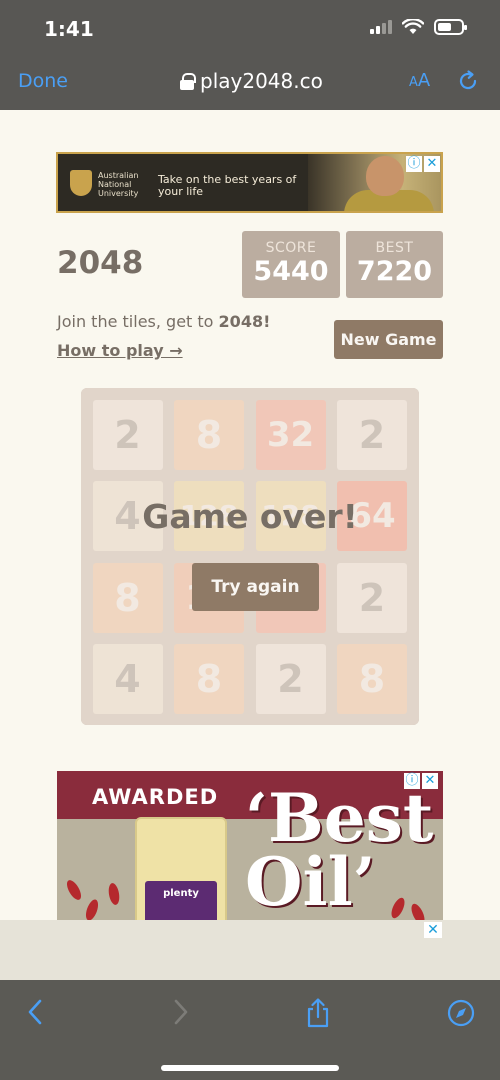 The height and width of the screenshot is (1080, 500). Describe the element at coordinates (310, 882) in the screenshot. I see `ad-headline-oil: Oil’` at that location.